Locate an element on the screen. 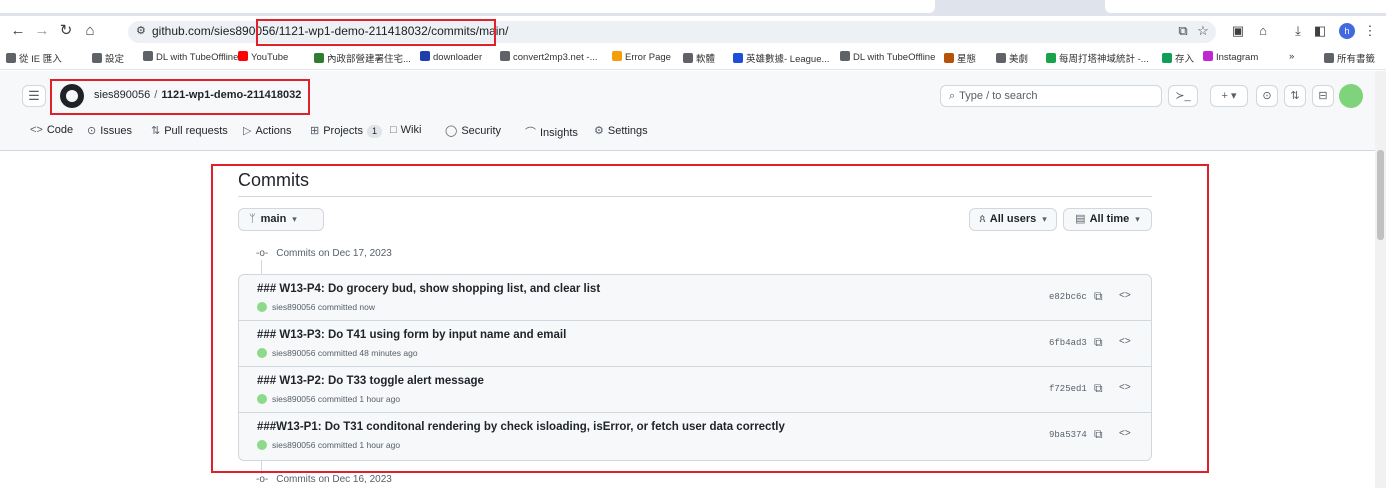 This screenshot has width=1386, height=488. bookmark-item: 從 IE 匯入 is located at coordinates (34, 58).